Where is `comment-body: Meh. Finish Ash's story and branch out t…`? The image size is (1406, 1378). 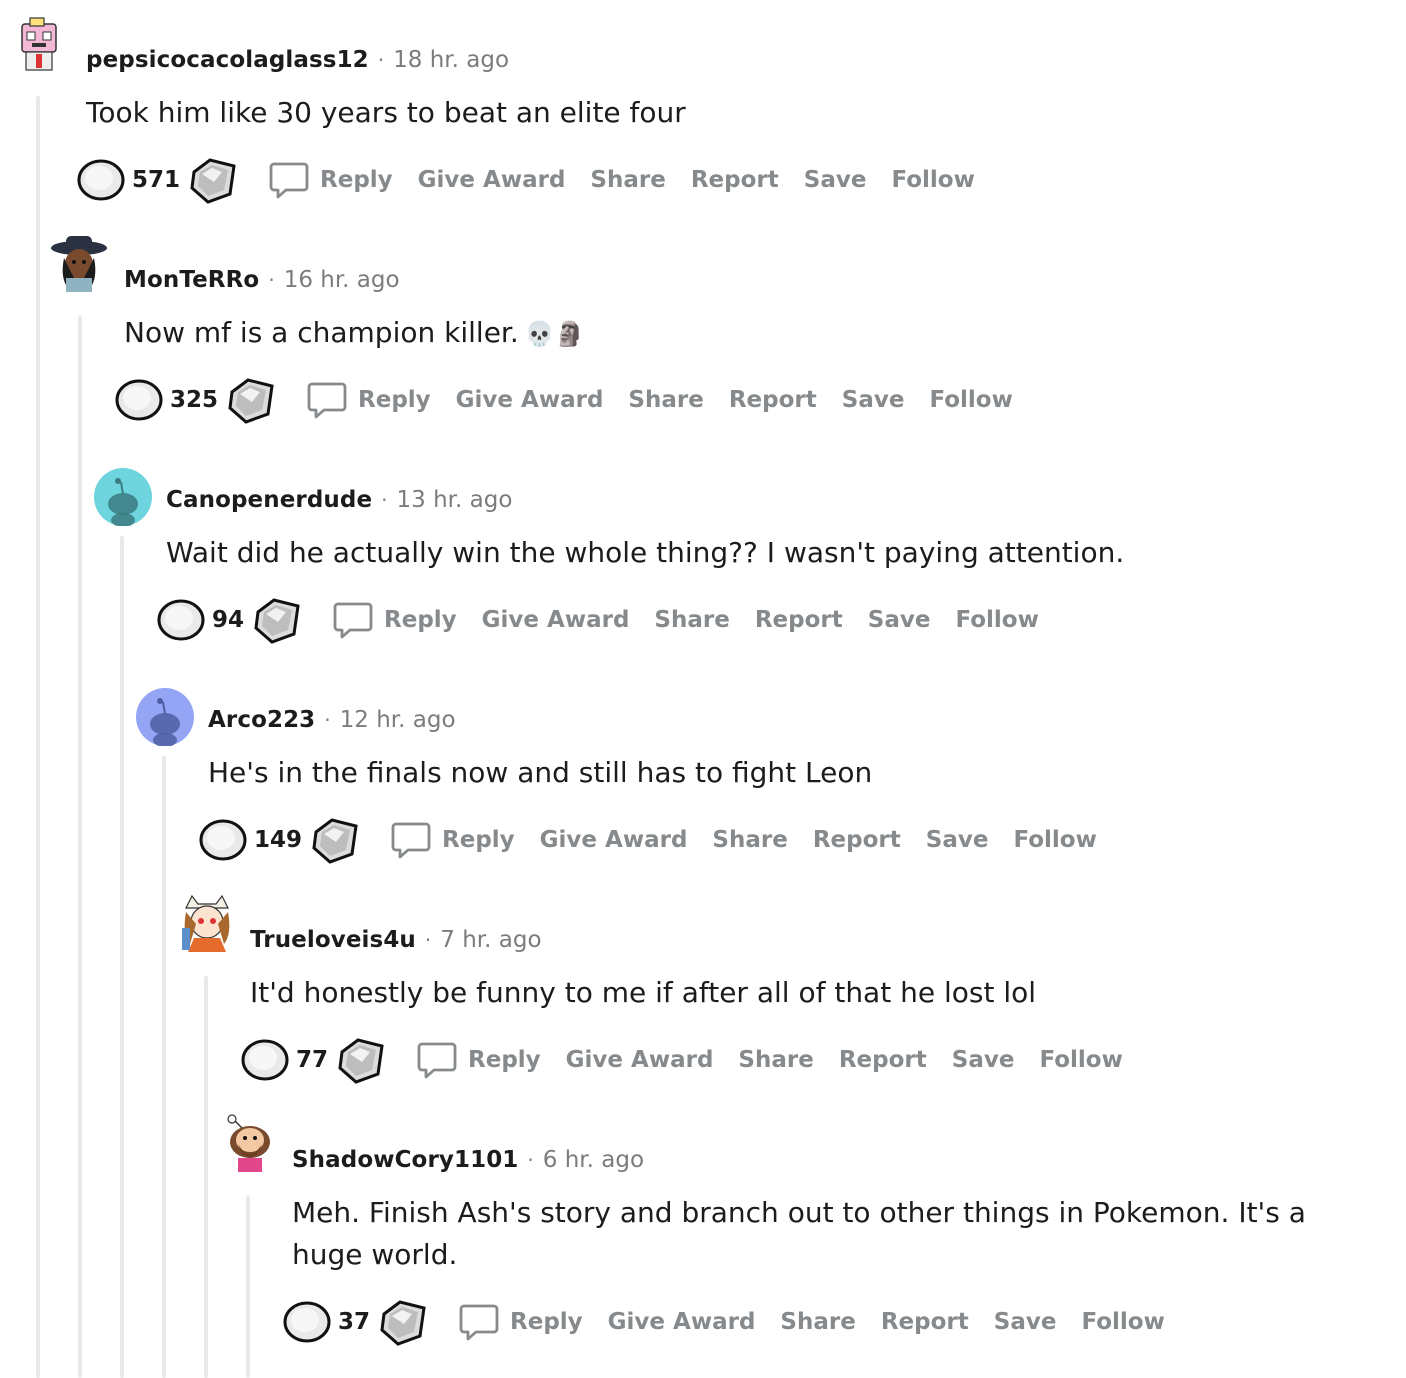
comment-body: Meh. Finish Ash's story and branch out t… is located at coordinates (822, 1234).